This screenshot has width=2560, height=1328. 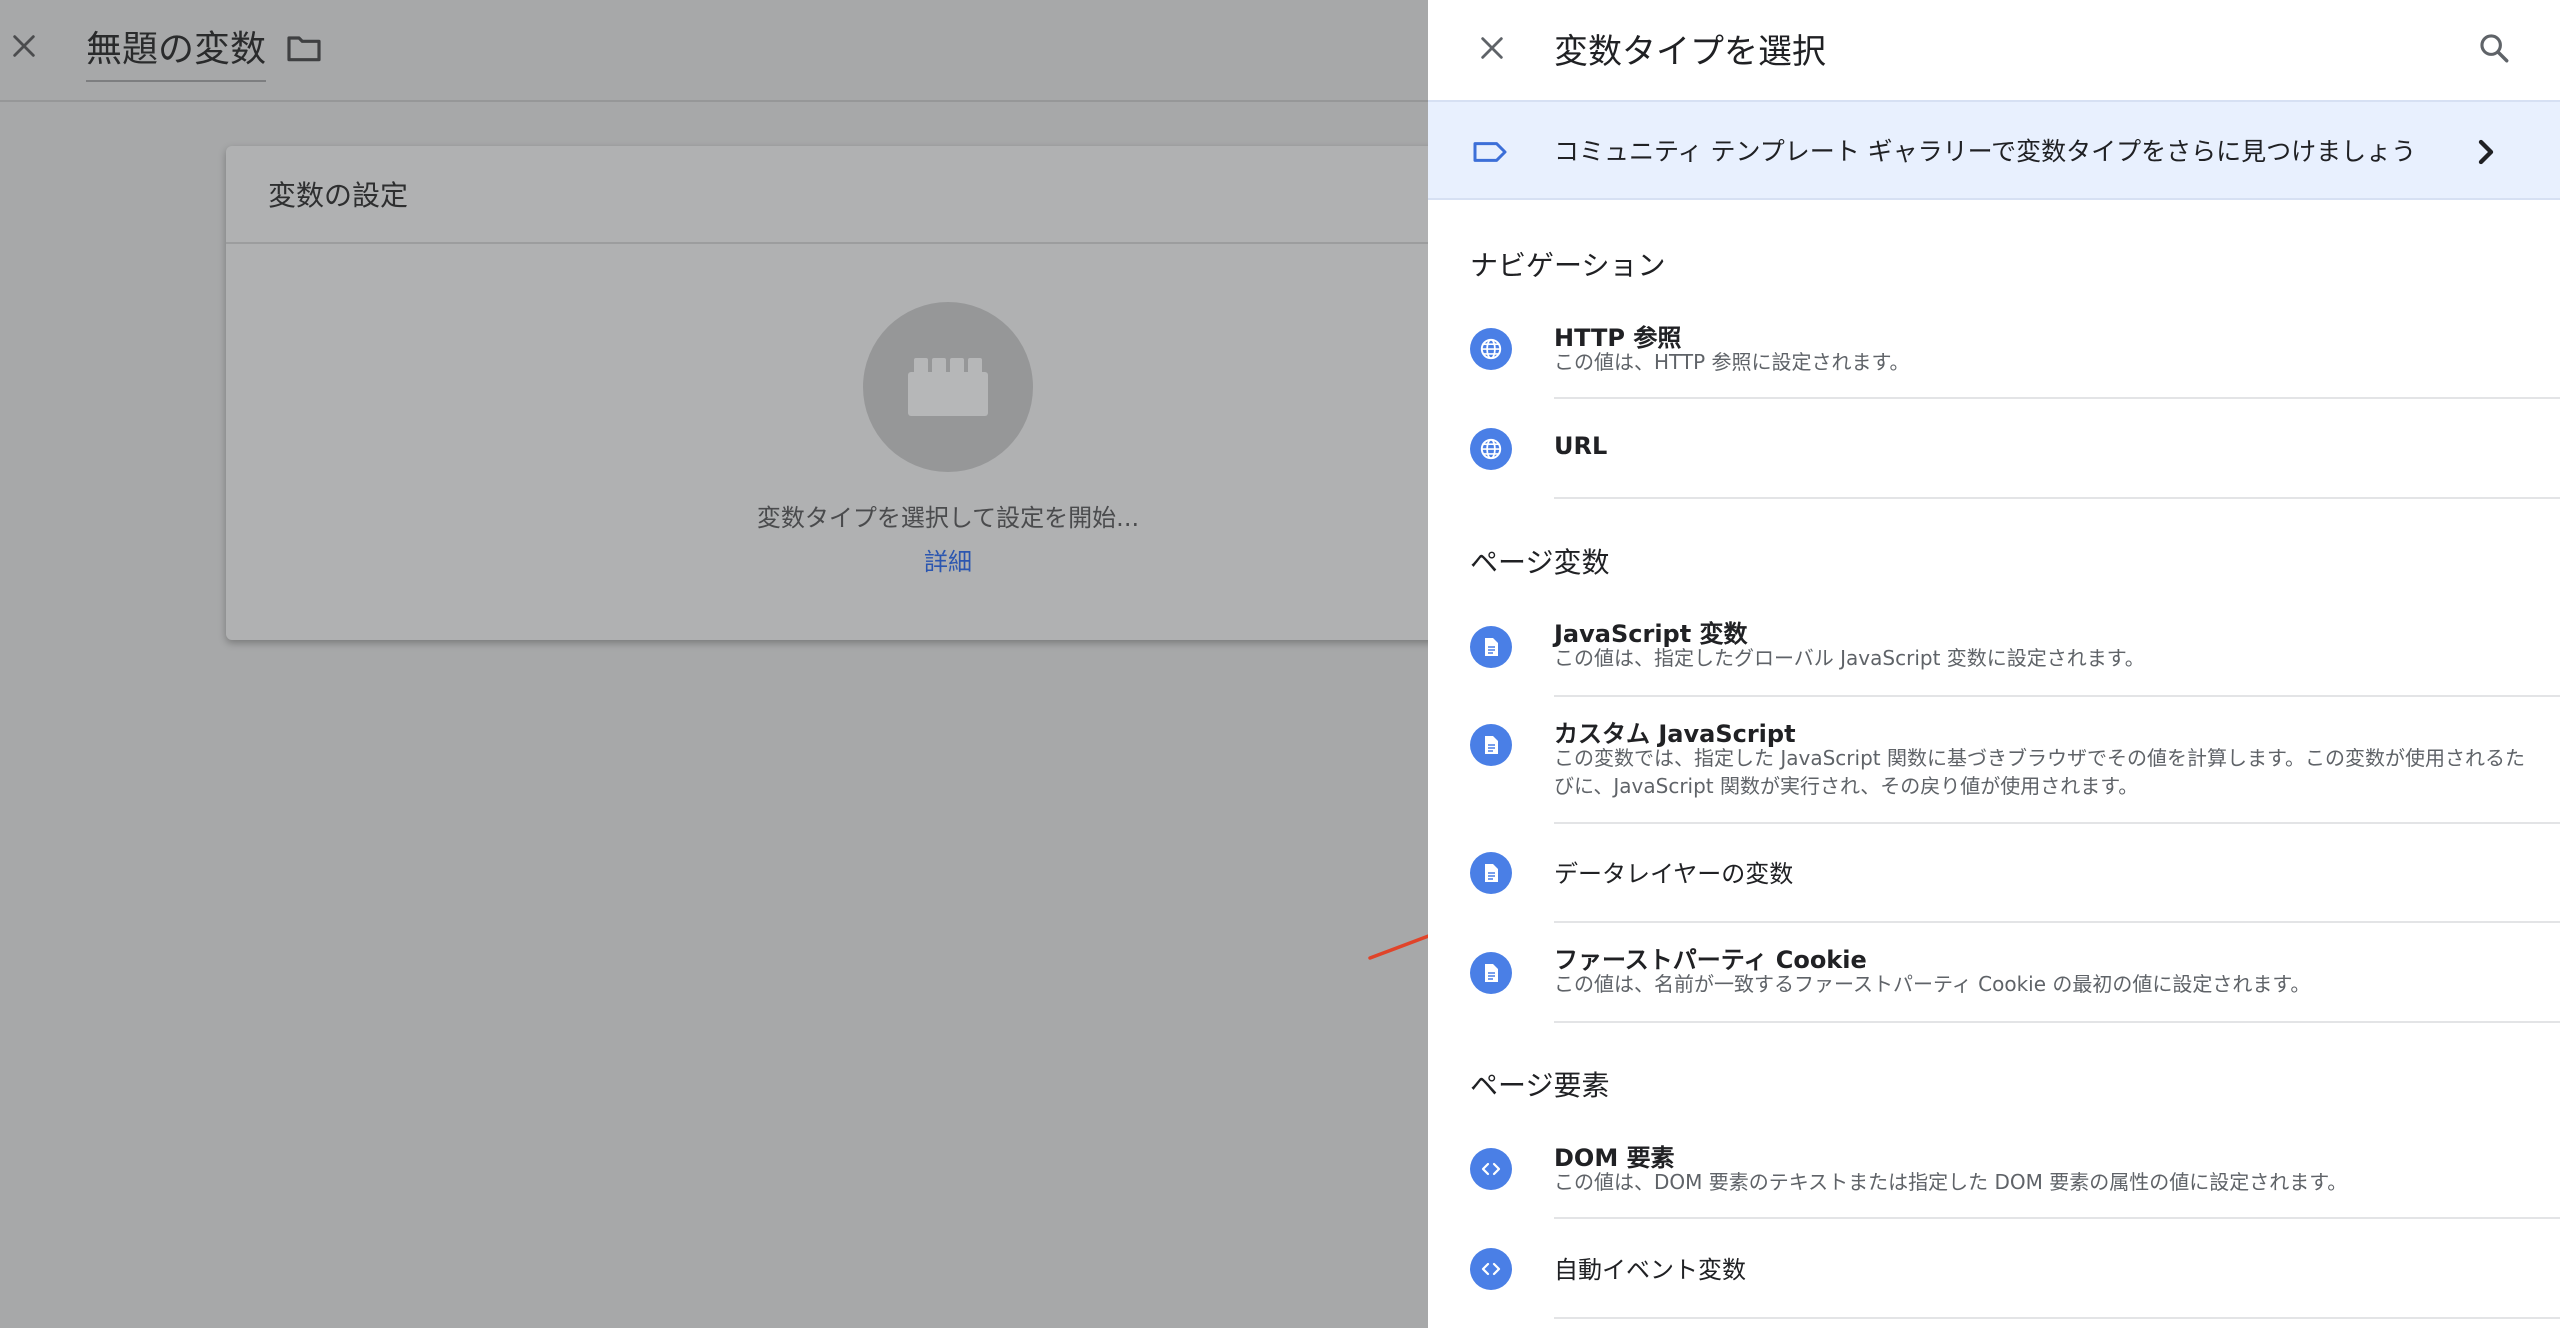 I want to click on community-gallery-banner: コミュニティ テンプレート ギャラリーで変数タイプをさらに見つけましょう, so click(x=1994, y=150).